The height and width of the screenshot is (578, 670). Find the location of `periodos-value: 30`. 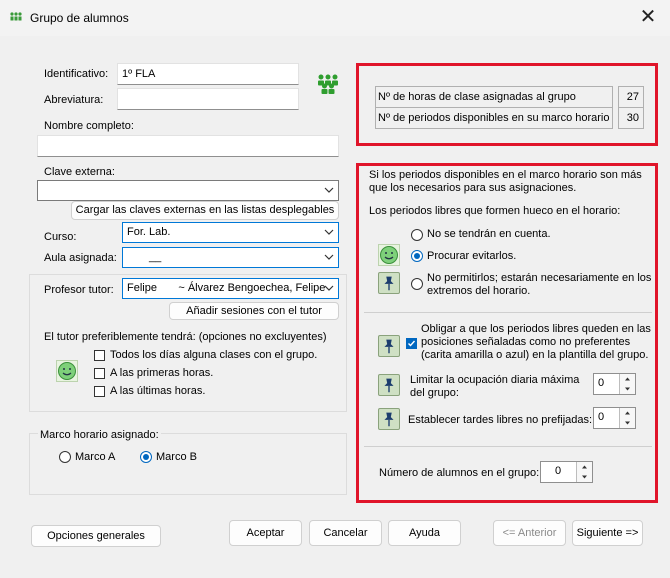

periodos-value: 30 is located at coordinates (631, 118).